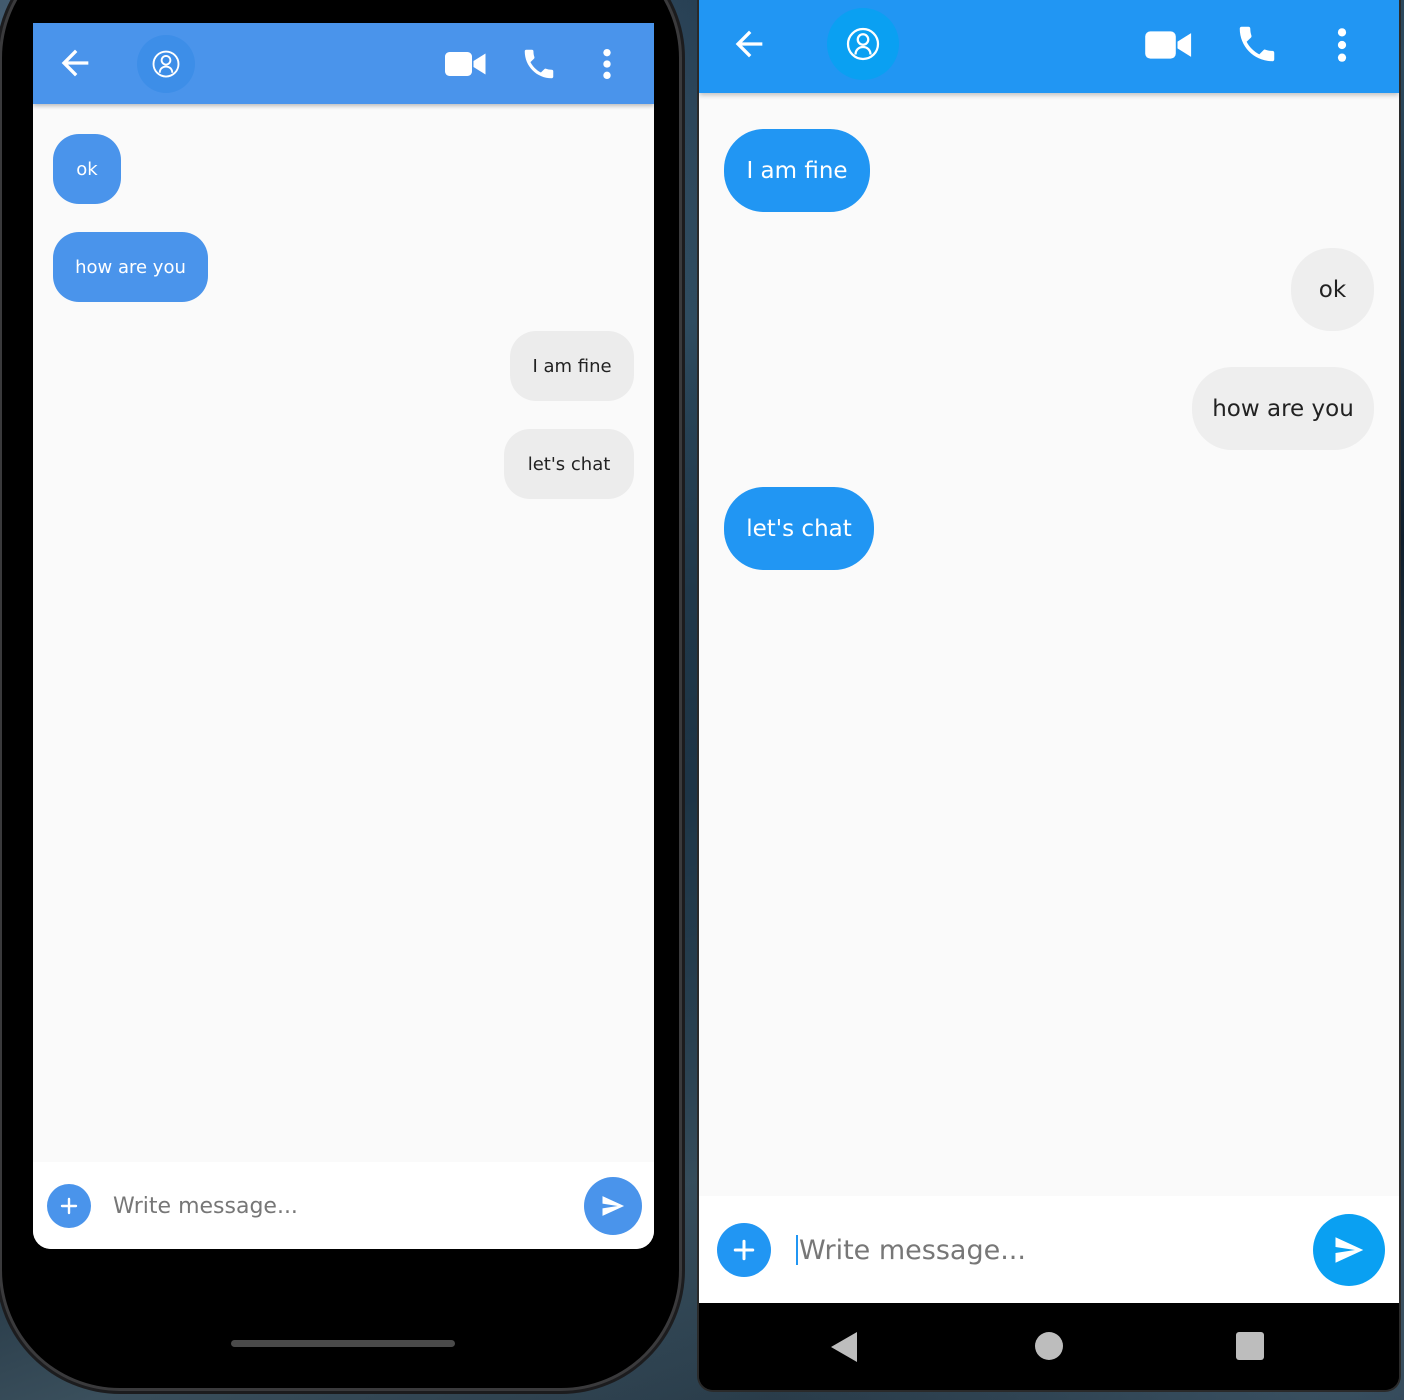 This screenshot has height=1400, width=1404. What do you see at coordinates (844, 1347) in the screenshot?
I see `nav-back-icon` at bounding box center [844, 1347].